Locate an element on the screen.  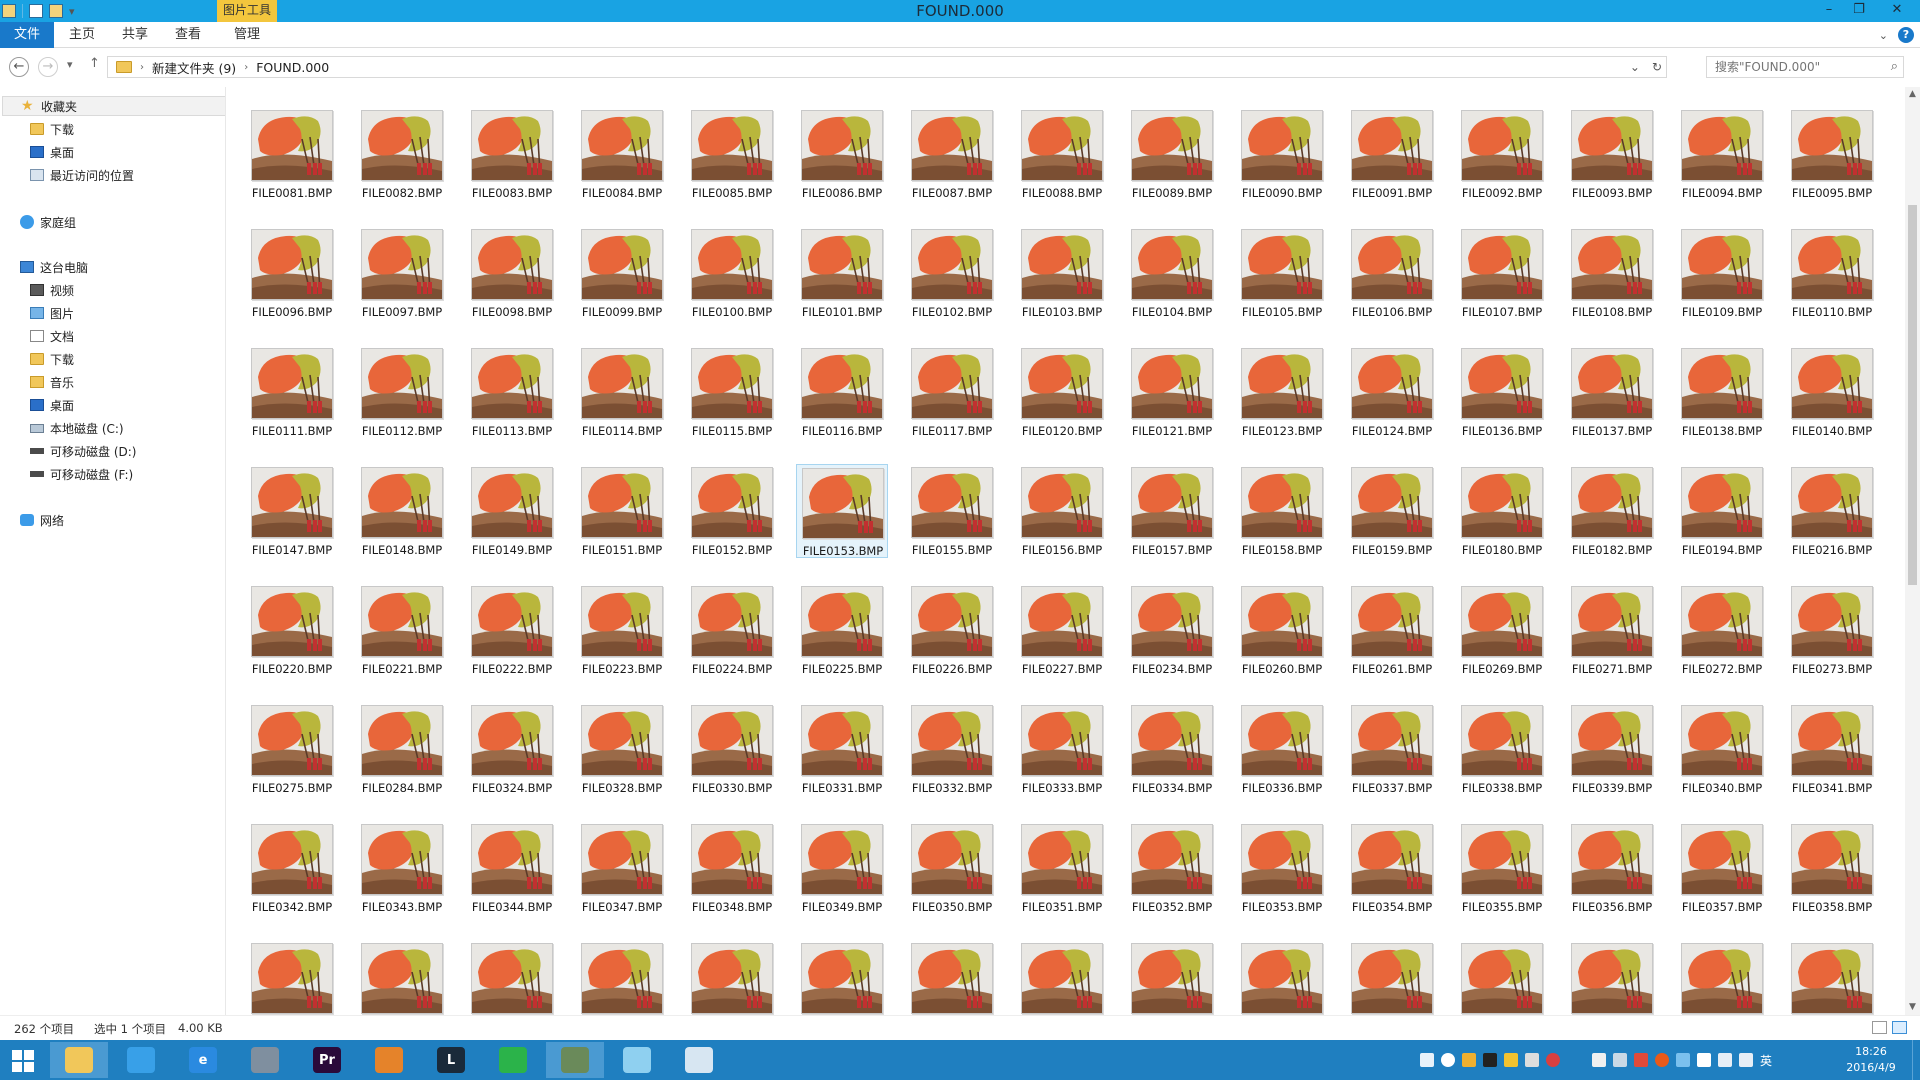
file-item: FILE0108.BMP is located at coordinates (1612, 273).